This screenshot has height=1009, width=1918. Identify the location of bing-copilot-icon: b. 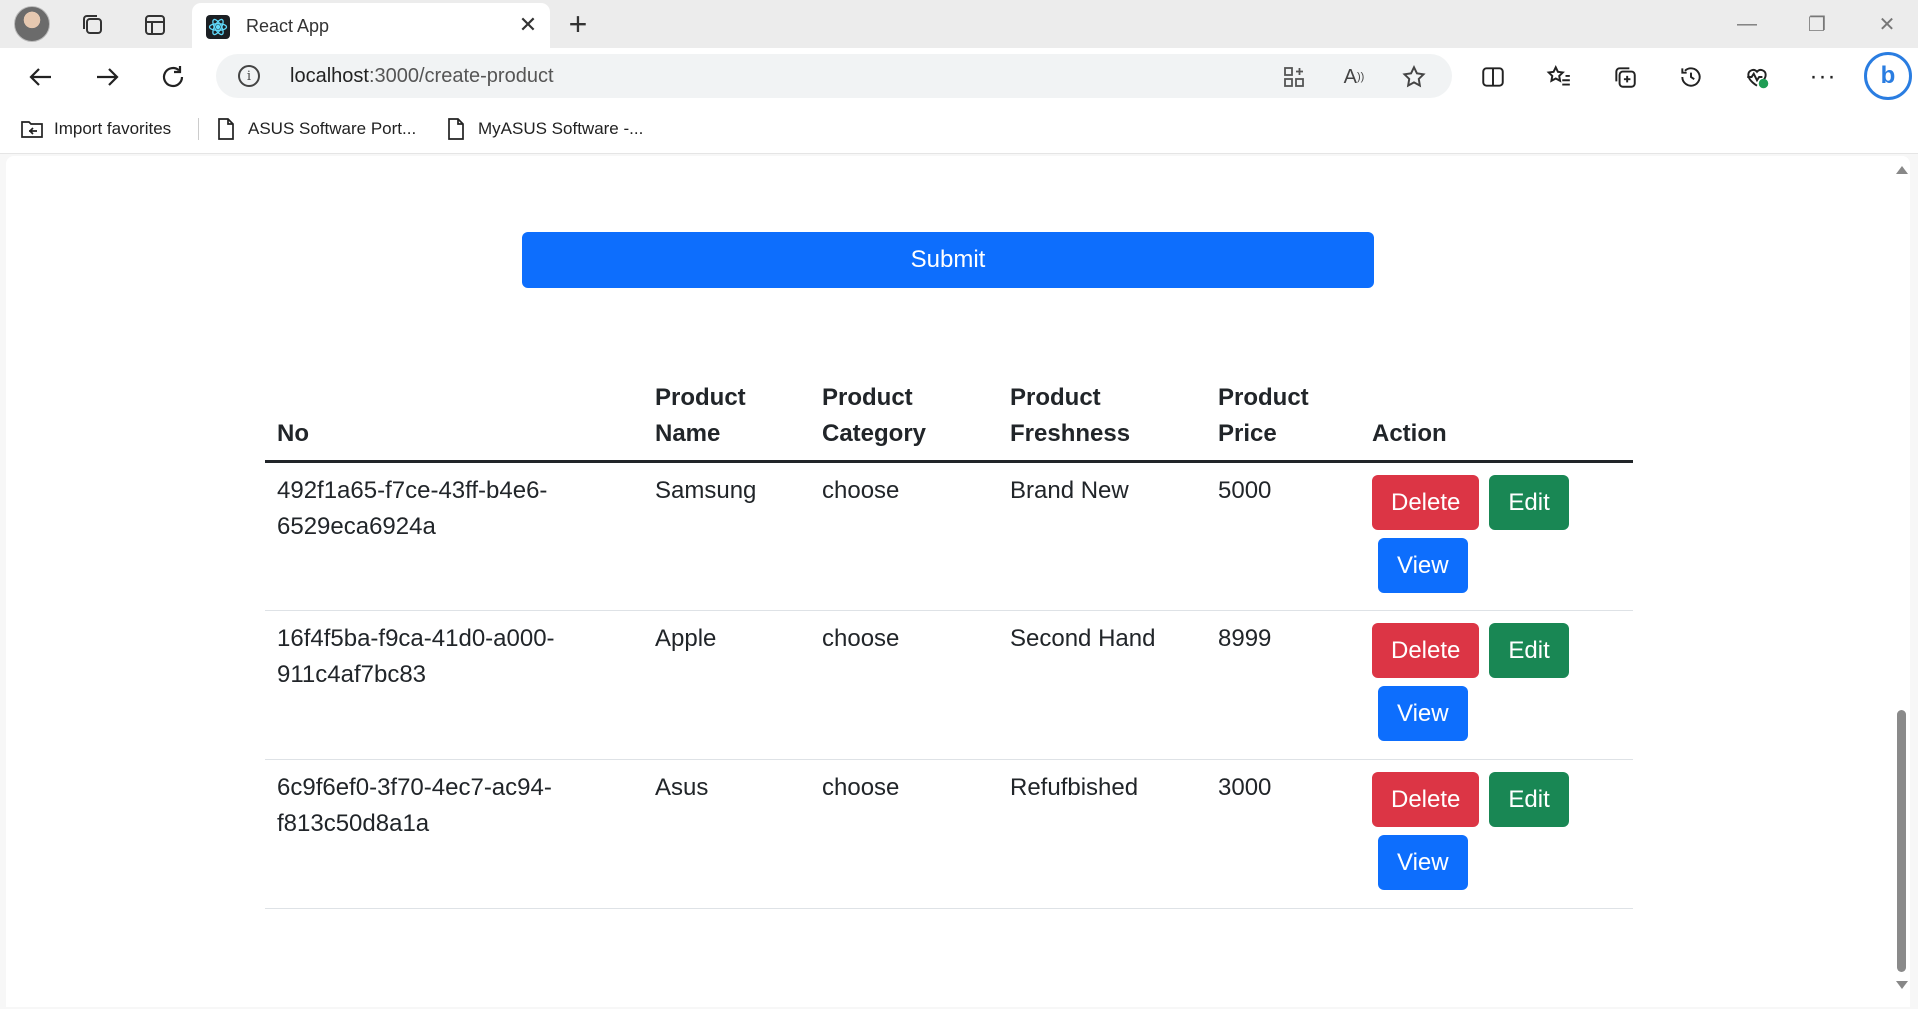
(1888, 76).